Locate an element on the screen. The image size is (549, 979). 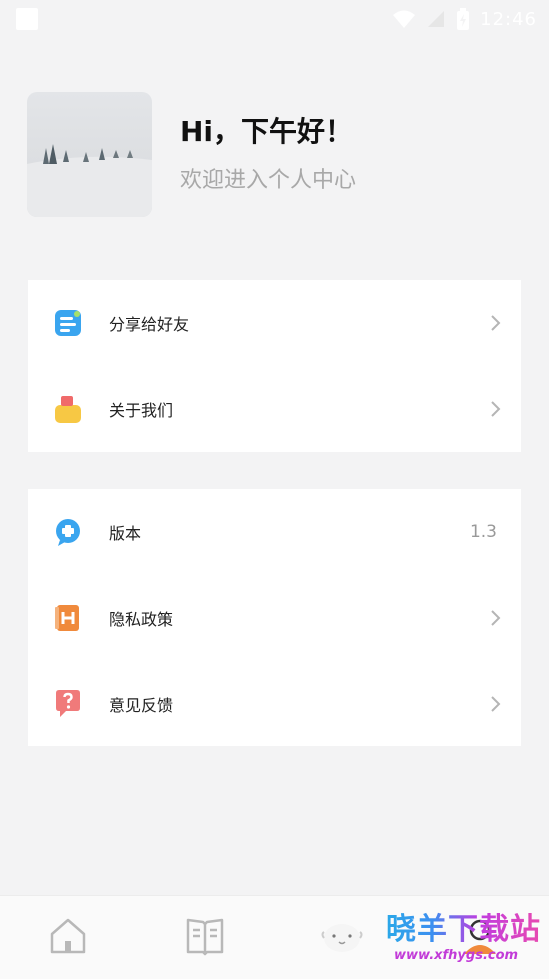
avatar is located at coordinates (89, 154).